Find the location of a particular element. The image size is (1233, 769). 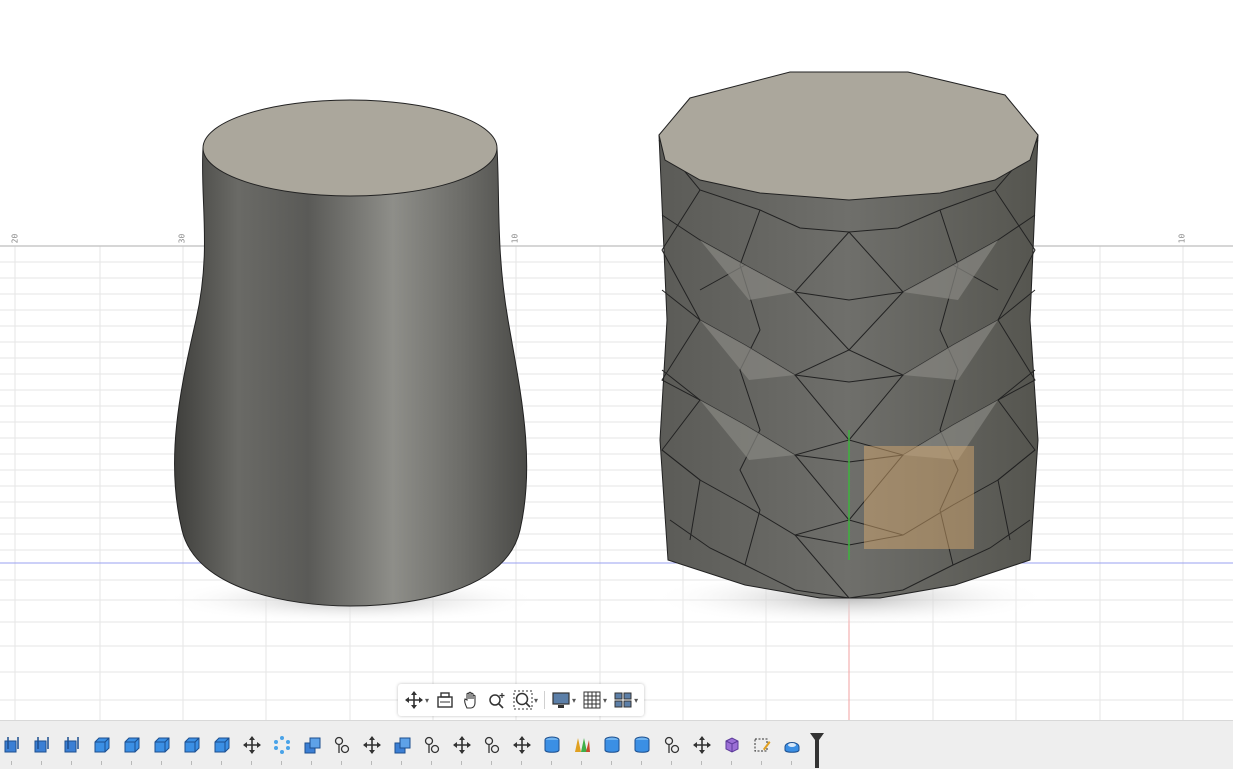

zoom-icon is located at coordinates (497, 701).